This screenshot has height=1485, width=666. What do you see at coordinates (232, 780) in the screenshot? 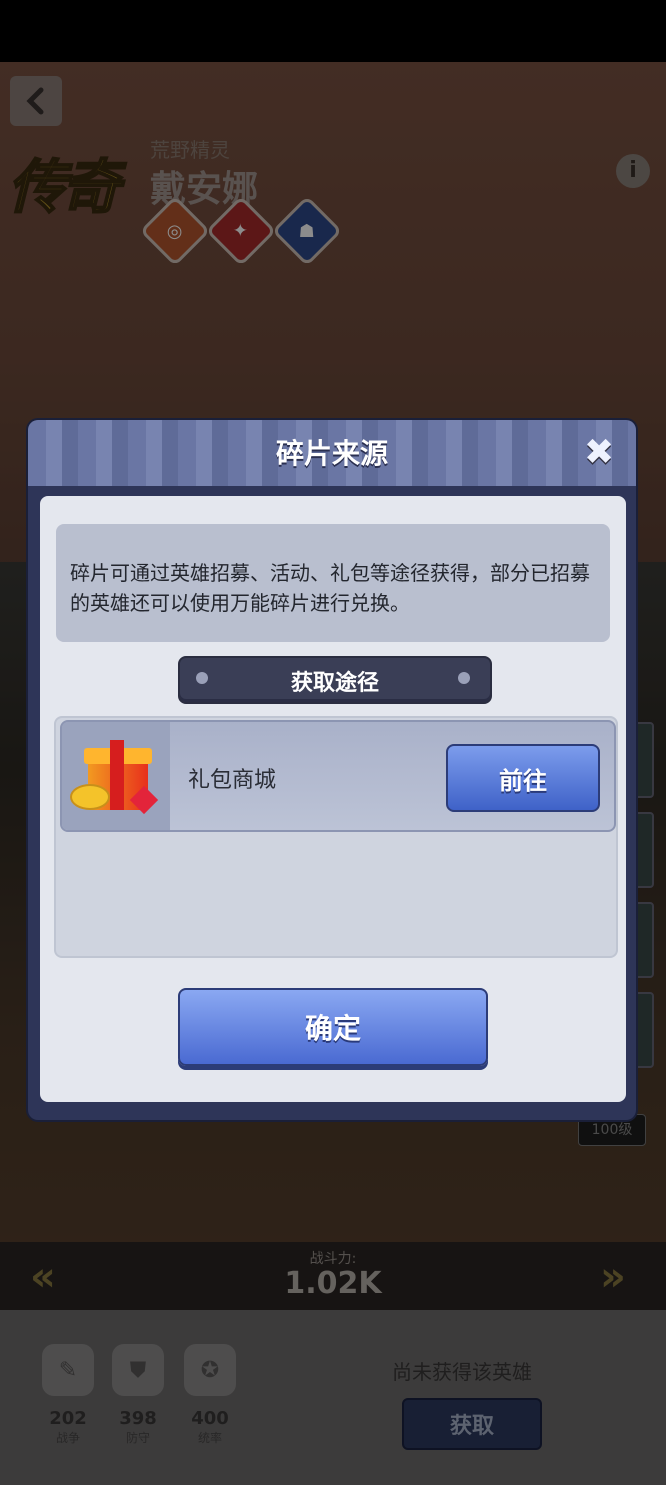
I see `route-name: 礼包商城` at bounding box center [232, 780].